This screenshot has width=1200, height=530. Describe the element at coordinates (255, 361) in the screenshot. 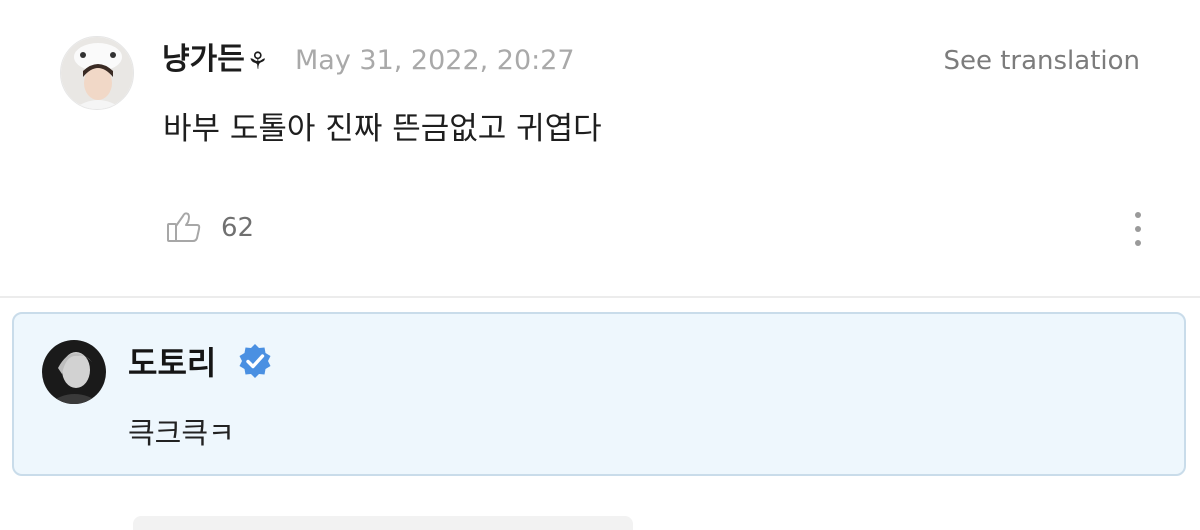

I see `verified-badge-icon` at that location.